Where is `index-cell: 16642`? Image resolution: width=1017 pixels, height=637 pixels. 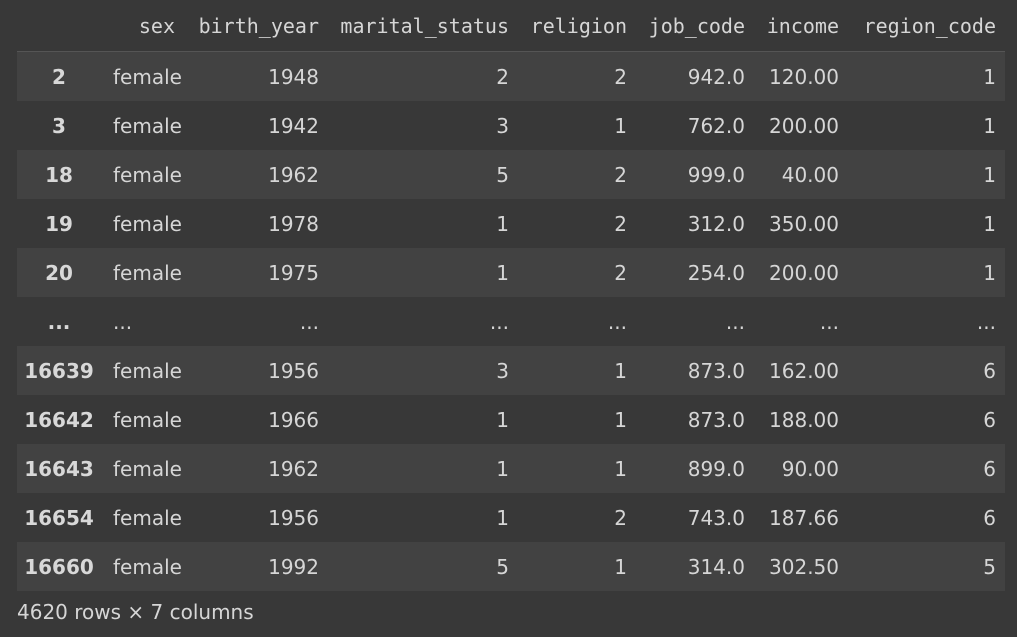 index-cell: 16642 is located at coordinates (59, 419).